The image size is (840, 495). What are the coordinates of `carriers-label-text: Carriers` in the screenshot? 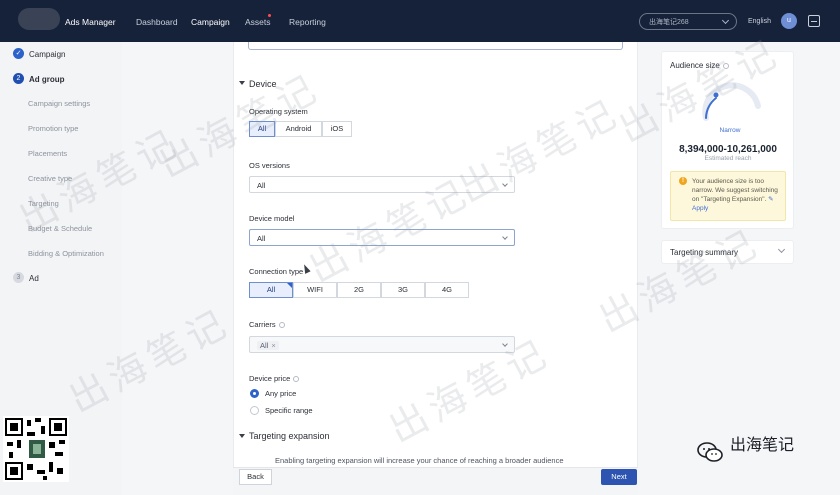 It's located at (262, 324).